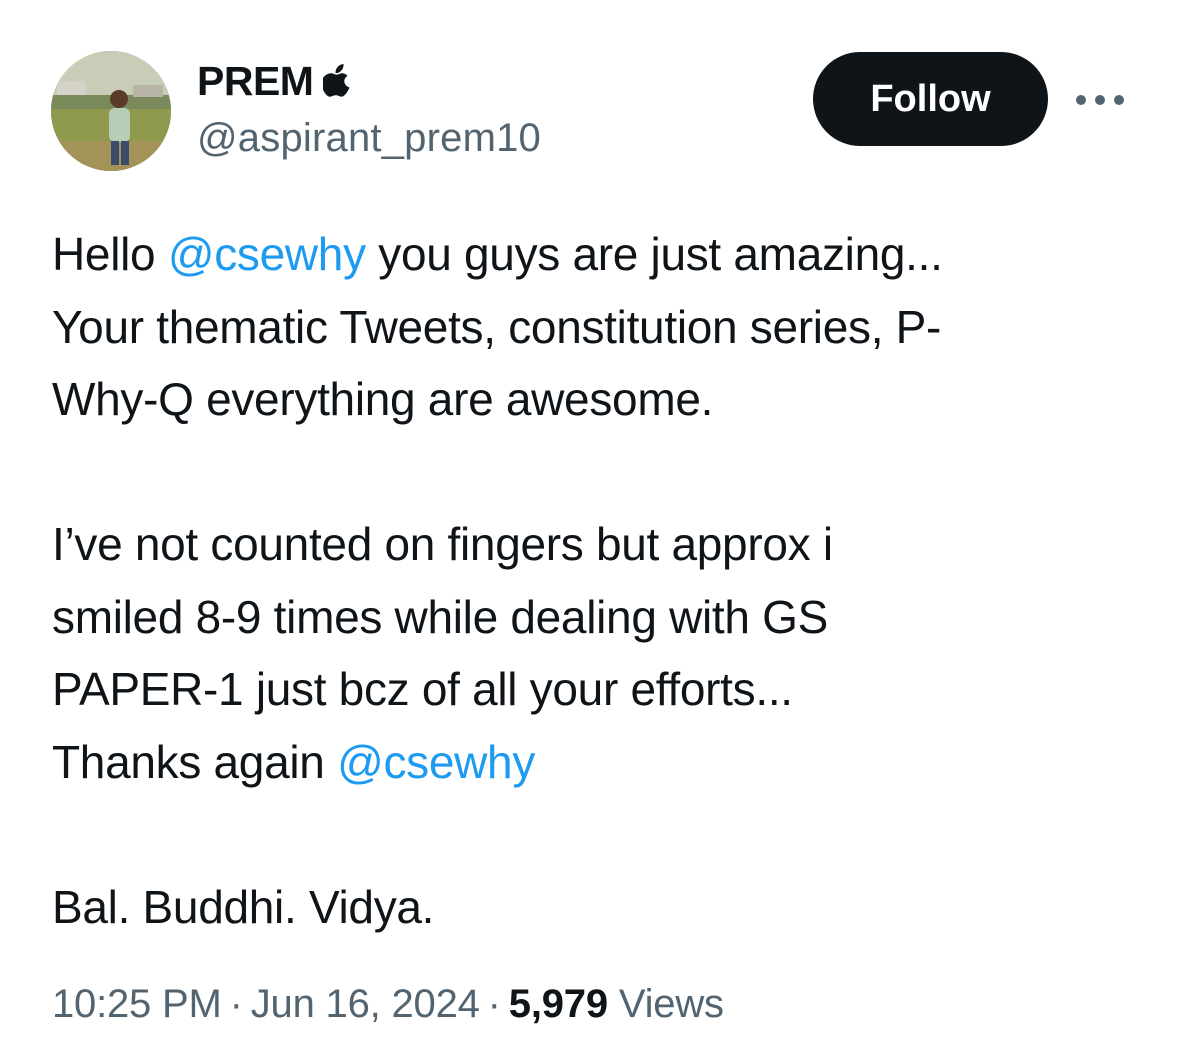  I want to click on author-name-row: PREM, so click(275, 81).